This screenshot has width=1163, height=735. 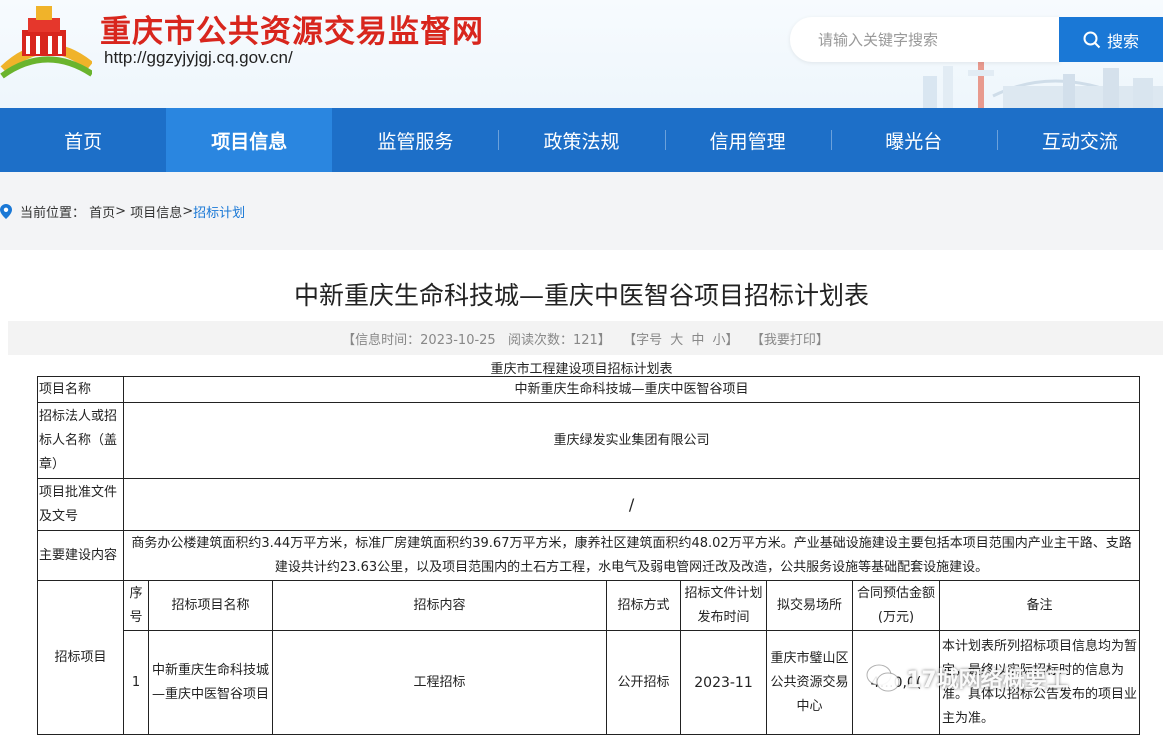 I want to click on info-time: 【信息时间：2023-10-25, so click(x=419, y=340).